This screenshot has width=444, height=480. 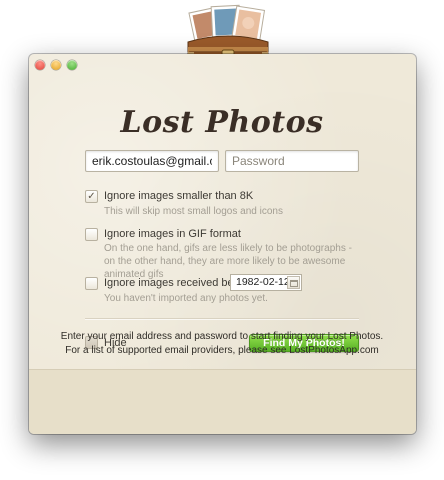 I want to click on traffic-light-close-icon, so click(x=40, y=65).